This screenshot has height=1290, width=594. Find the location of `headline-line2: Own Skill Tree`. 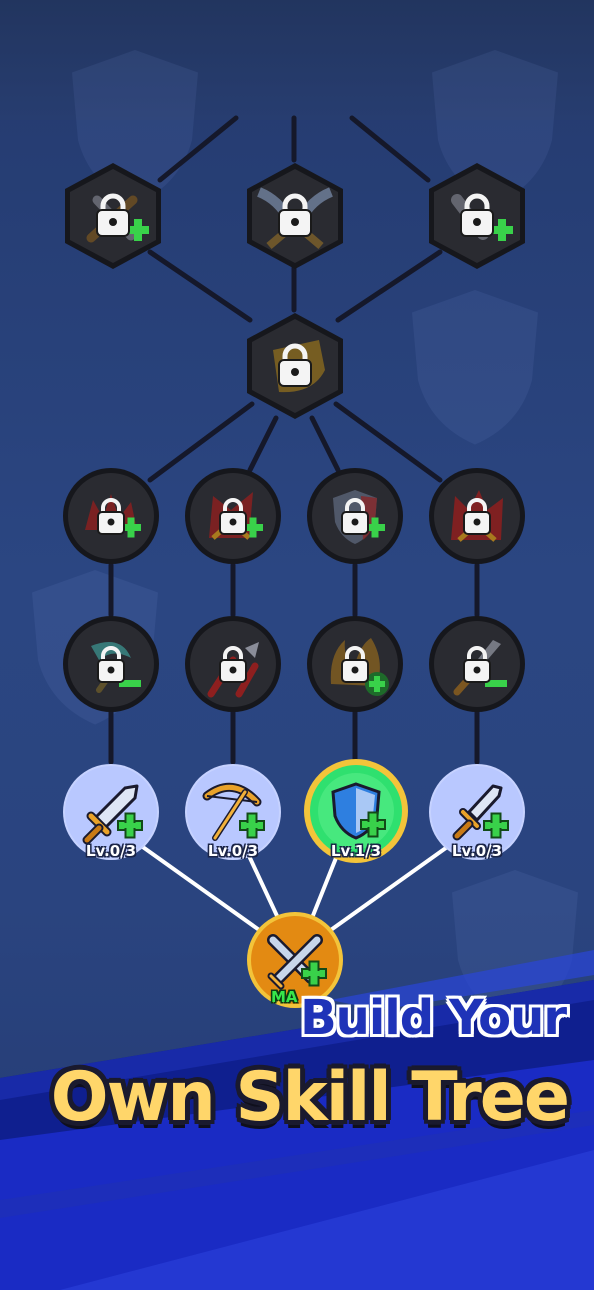

headline-line2: Own Skill Tree is located at coordinates (310, 1097).